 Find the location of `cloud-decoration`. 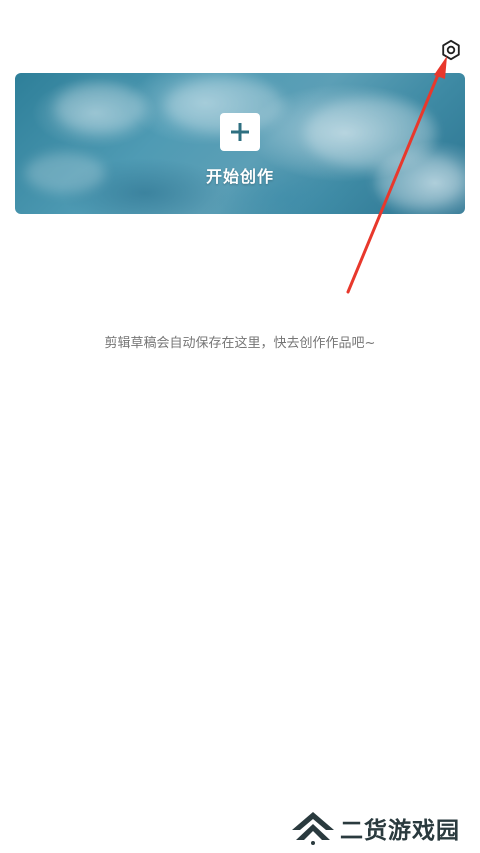

cloud-decoration is located at coordinates (100, 108).